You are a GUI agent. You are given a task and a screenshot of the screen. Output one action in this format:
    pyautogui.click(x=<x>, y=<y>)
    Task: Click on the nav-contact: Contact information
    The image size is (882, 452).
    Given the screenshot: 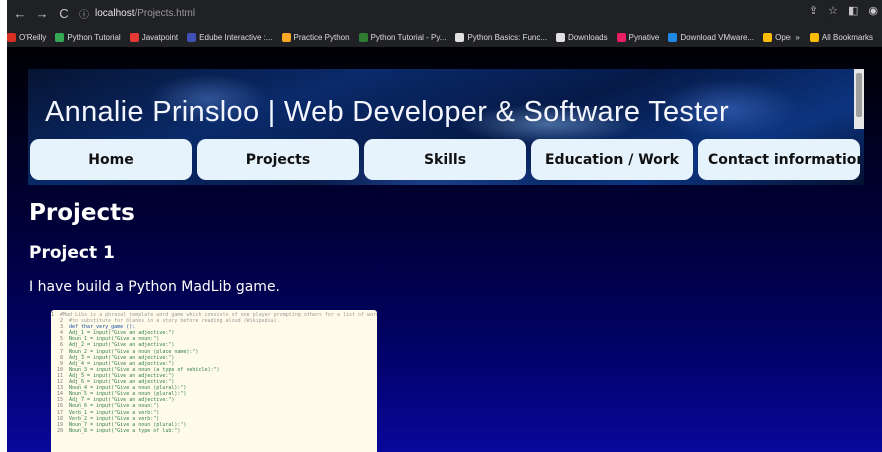 What is the action you would take?
    pyautogui.click(x=779, y=159)
    